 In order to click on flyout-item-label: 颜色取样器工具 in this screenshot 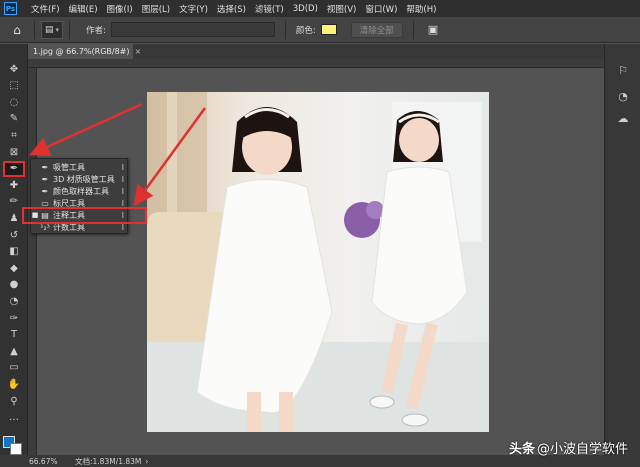, I will do `click(81, 191)`.